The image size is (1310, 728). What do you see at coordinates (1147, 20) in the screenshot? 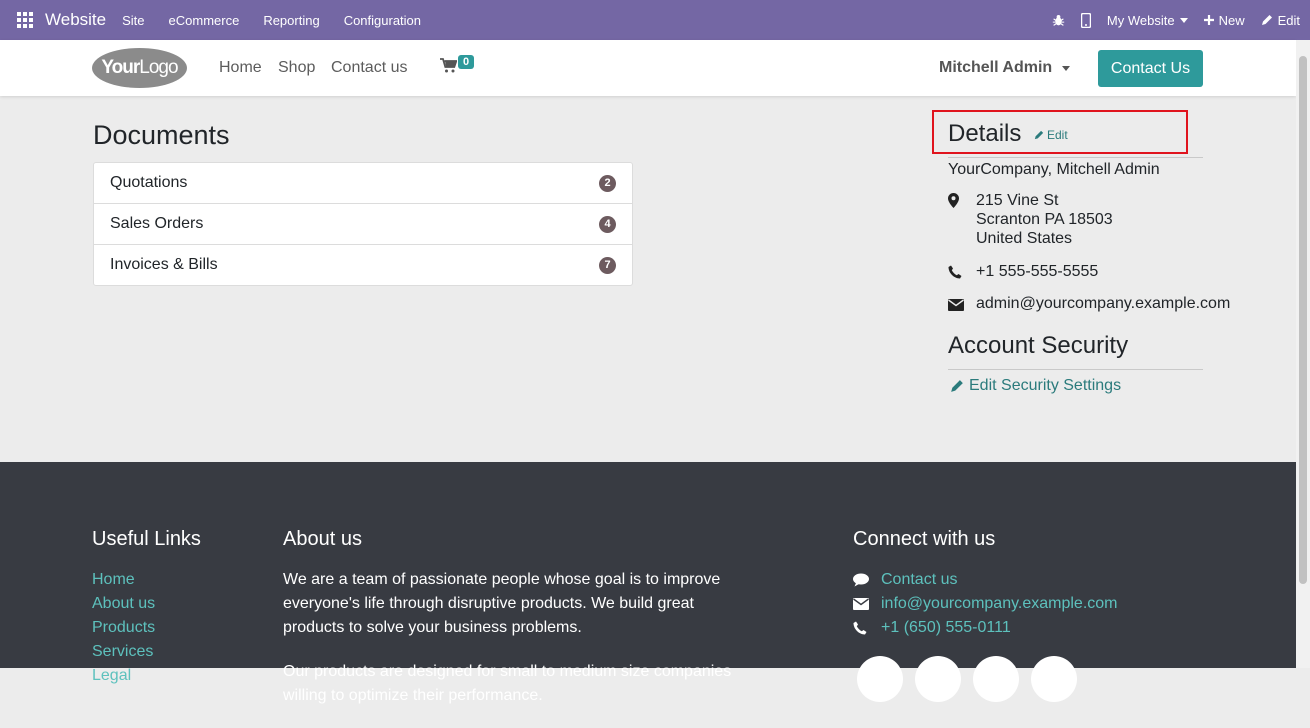
I see `website-selector: My Website` at bounding box center [1147, 20].